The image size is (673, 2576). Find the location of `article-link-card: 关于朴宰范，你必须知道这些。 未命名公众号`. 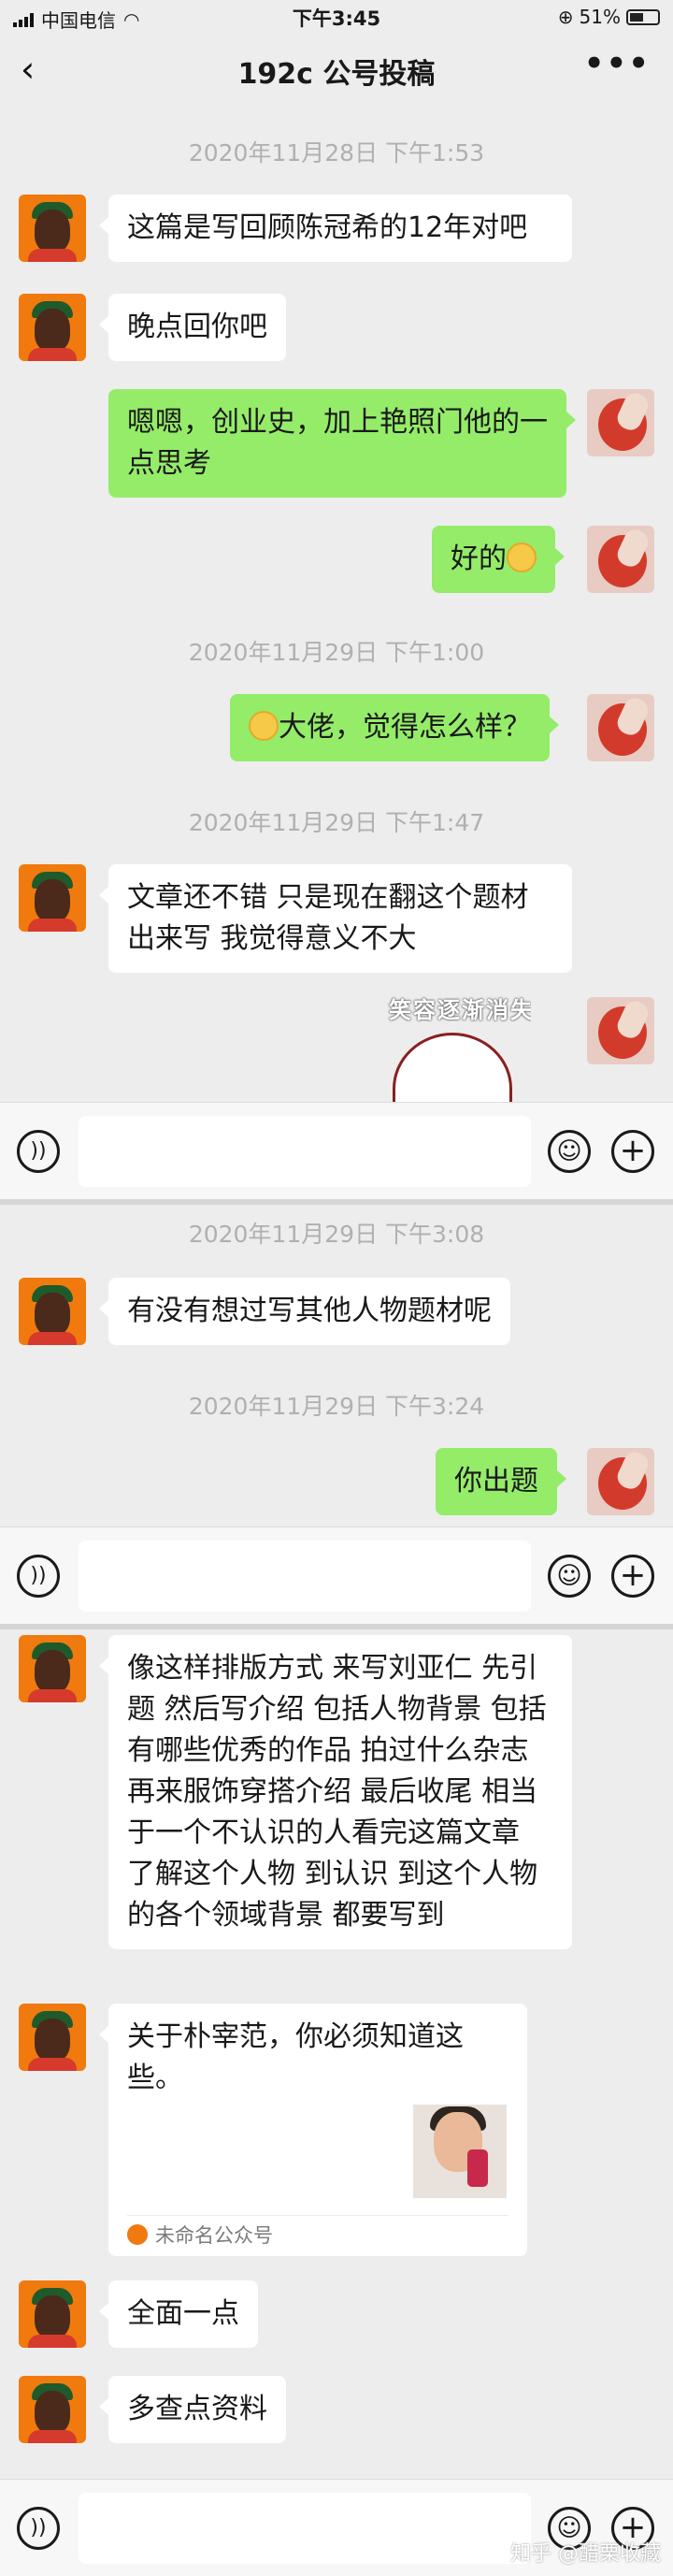

article-link-card: 关于朴宰范，你必须知道这些。 未命名公众号 is located at coordinates (313, 2130).